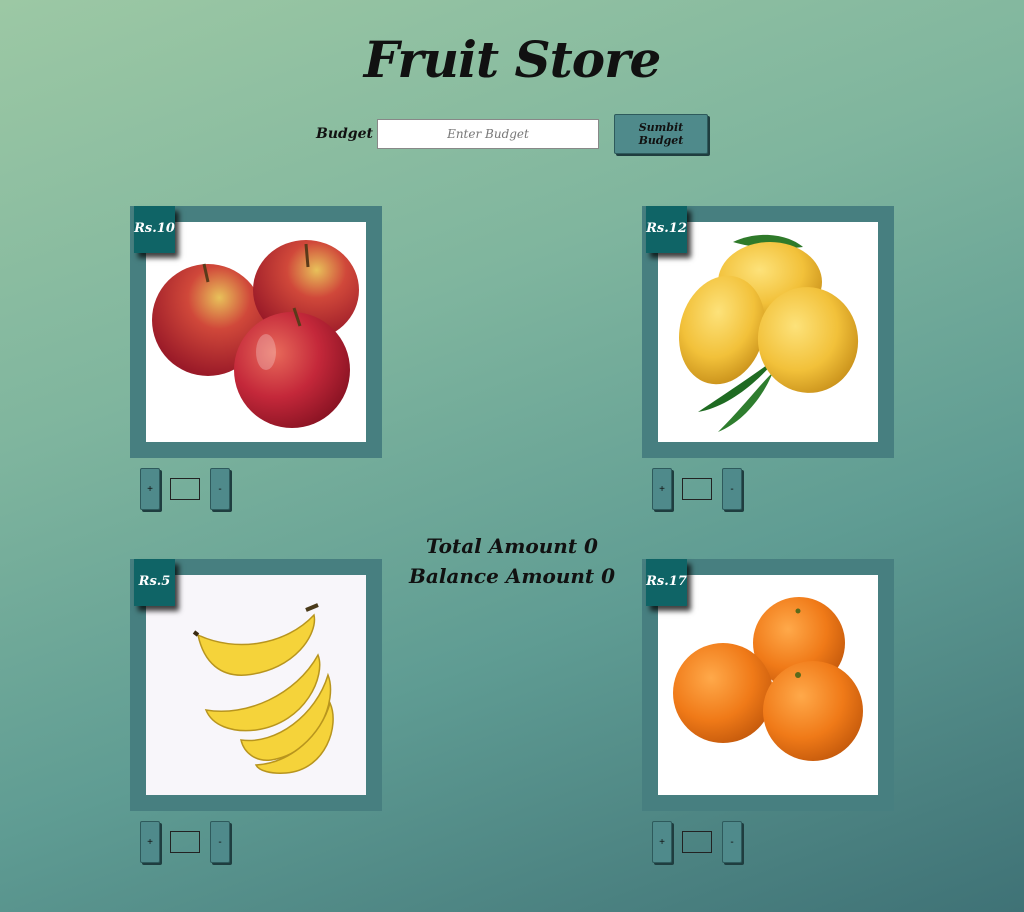 This screenshot has width=1024, height=912. I want to click on mango-image, so click(768, 332).